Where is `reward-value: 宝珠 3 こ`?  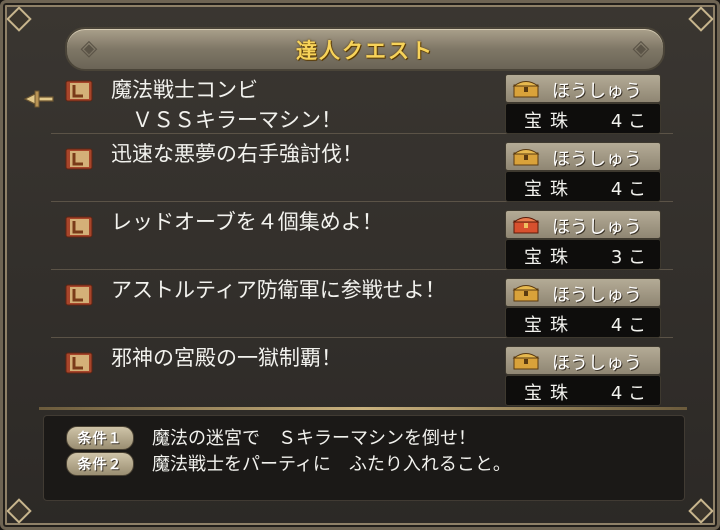
reward-value: 宝珠 3 こ is located at coordinates (583, 254).